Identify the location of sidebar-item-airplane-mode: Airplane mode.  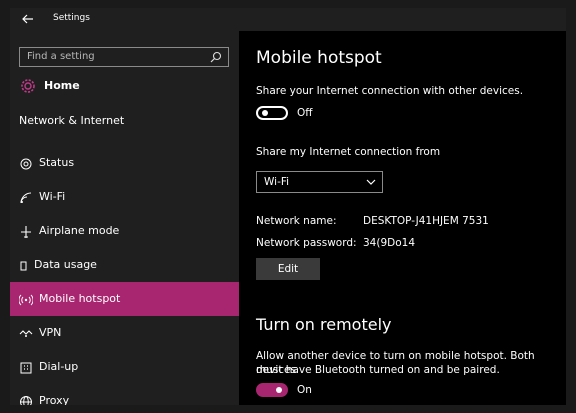
(124, 231).